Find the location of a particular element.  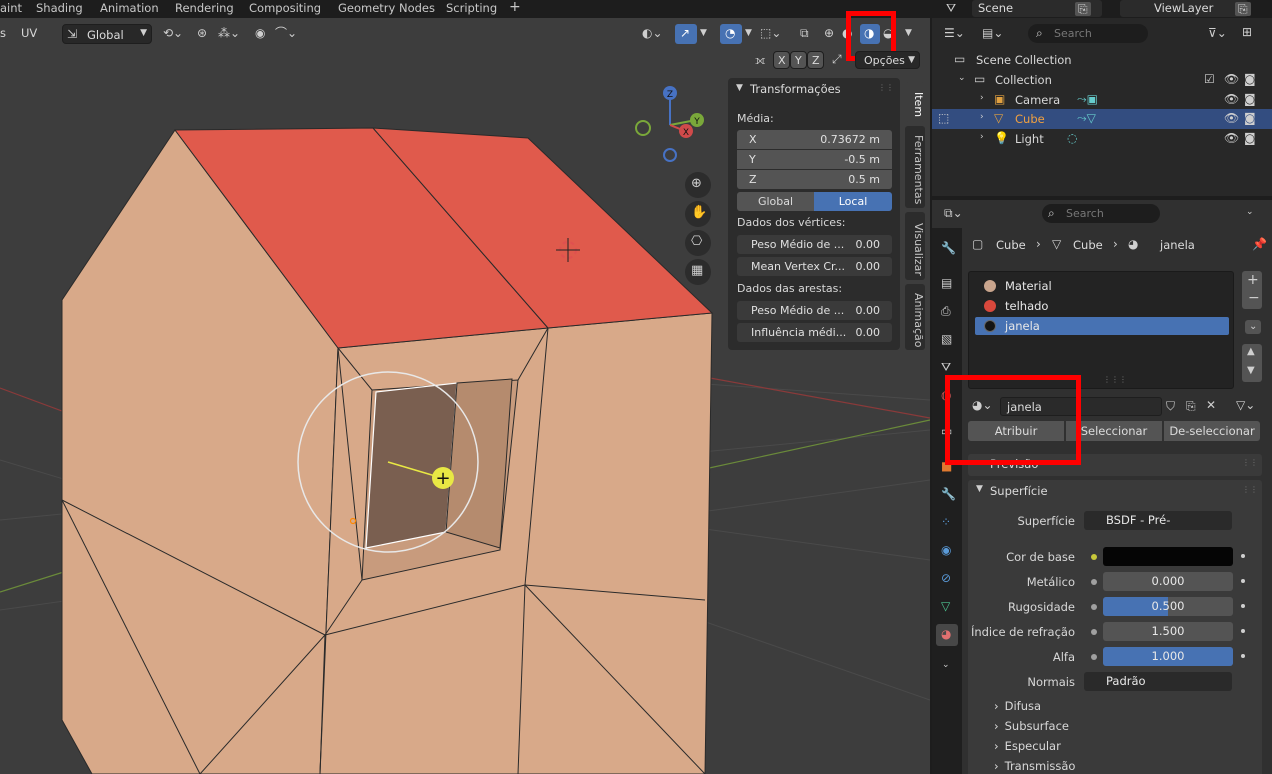

space-local-button: Local is located at coordinates (853, 201).